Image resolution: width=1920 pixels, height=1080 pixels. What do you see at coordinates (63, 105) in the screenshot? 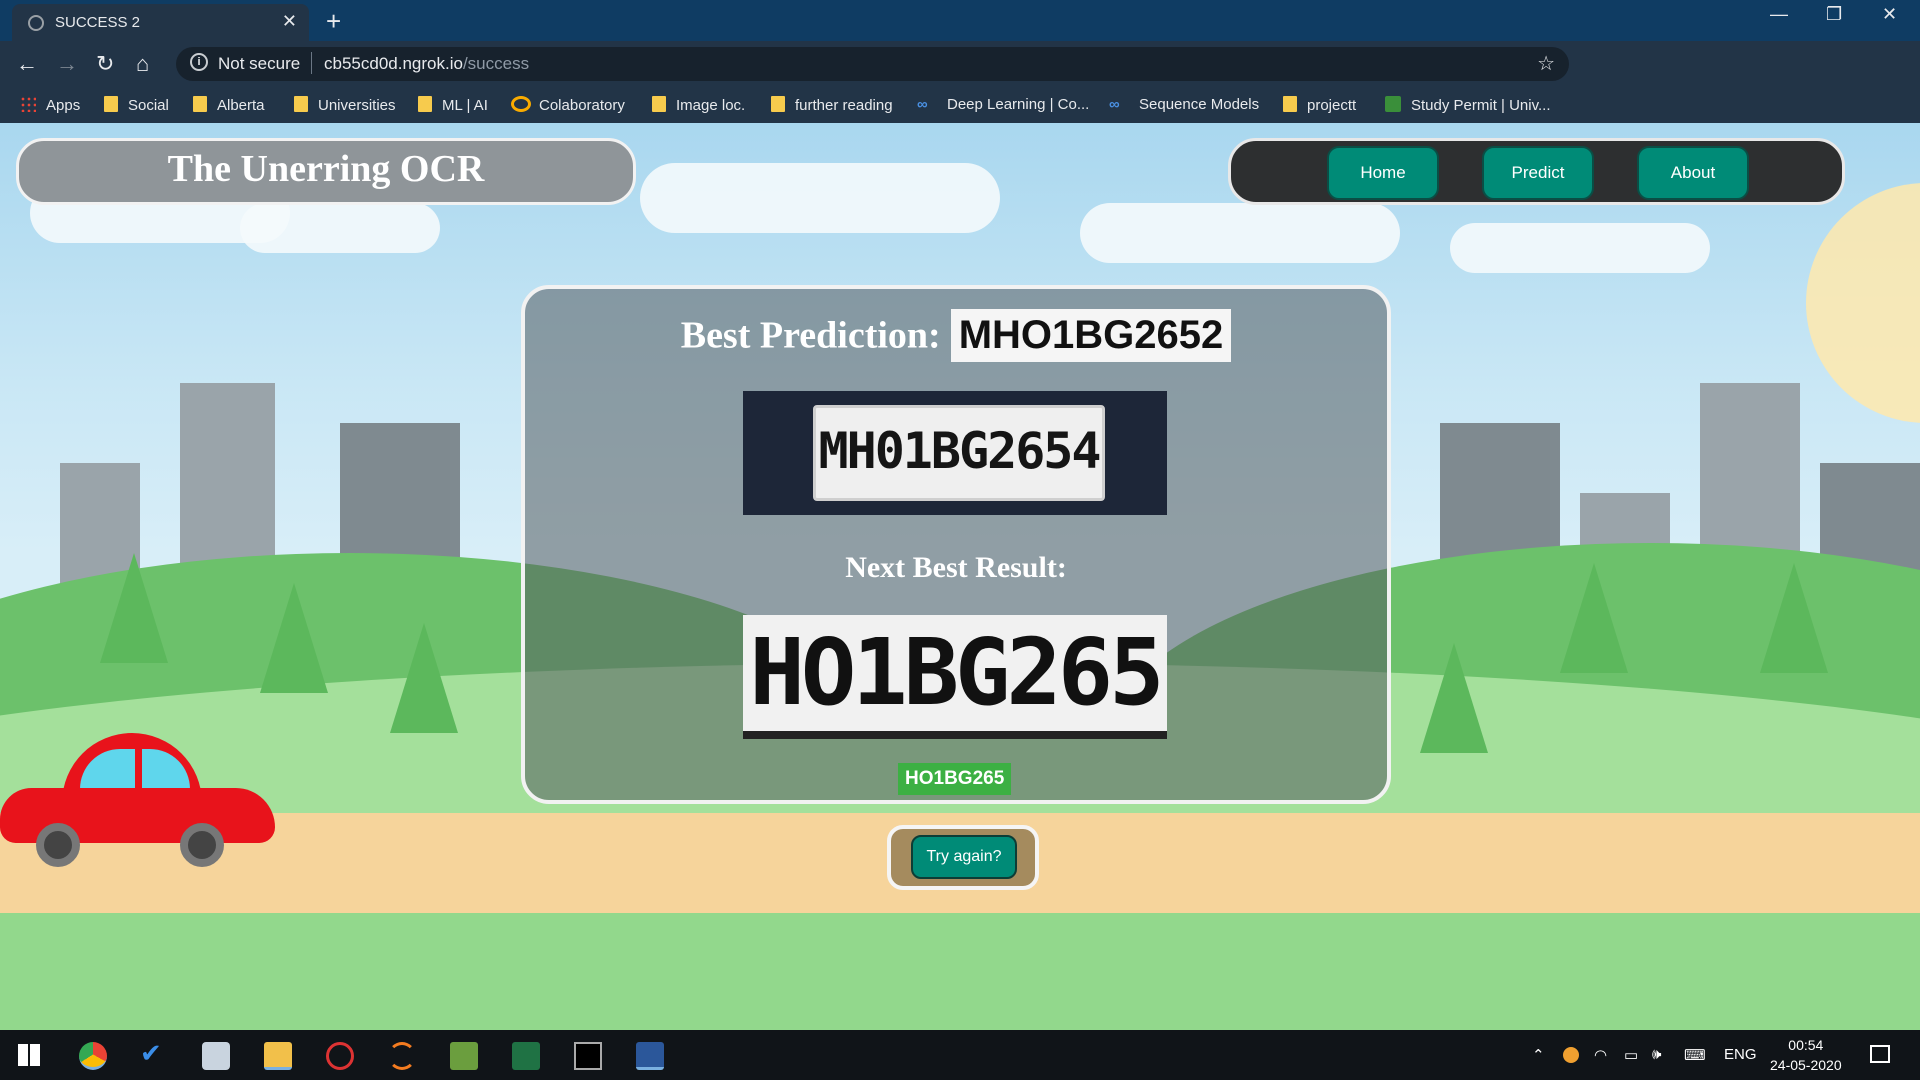
I see `bookmark-label: Apps` at bounding box center [63, 105].